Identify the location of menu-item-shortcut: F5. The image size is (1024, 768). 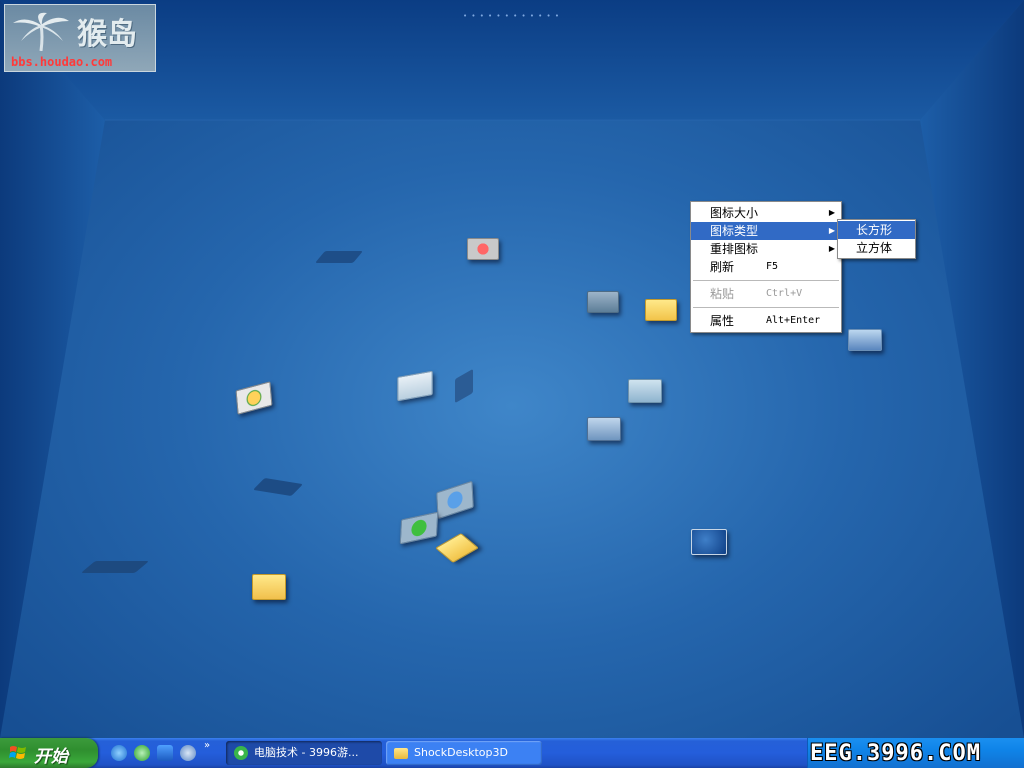
(772, 266).